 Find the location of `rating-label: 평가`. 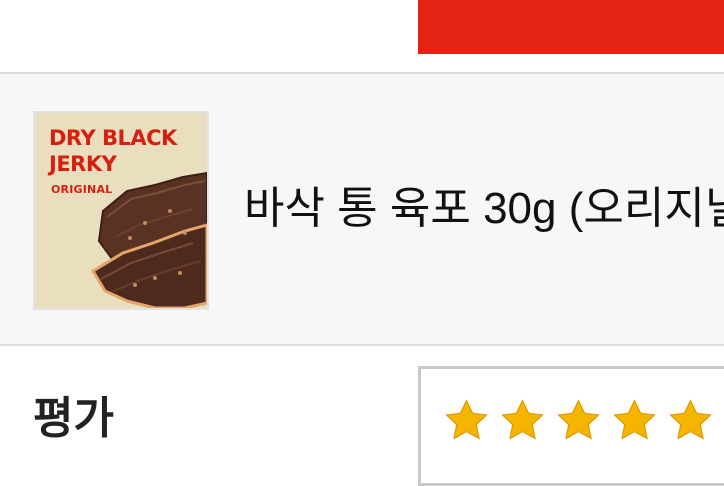

rating-label: 평가 is located at coordinates (73, 418).